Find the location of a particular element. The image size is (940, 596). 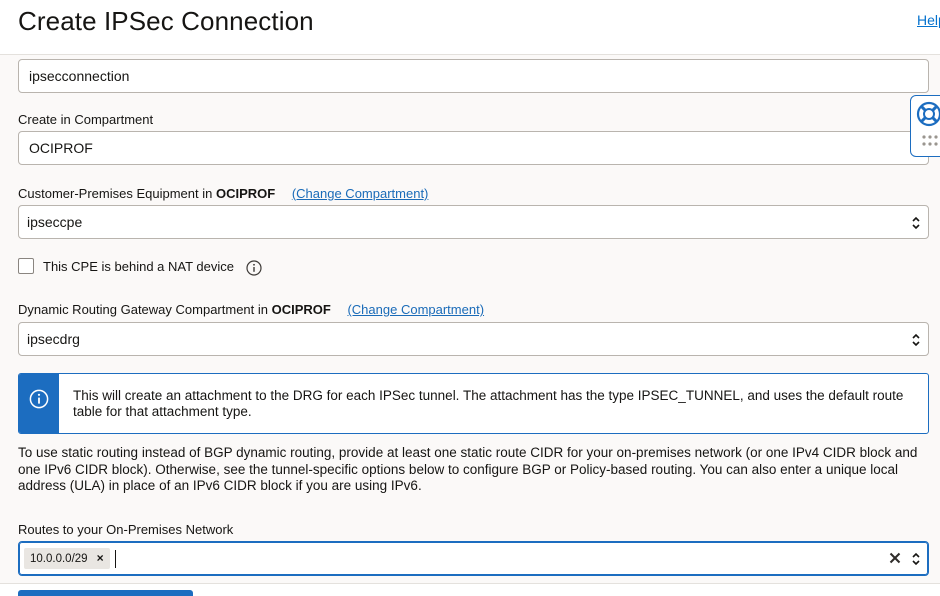

info-banner-side is located at coordinates (39, 403).